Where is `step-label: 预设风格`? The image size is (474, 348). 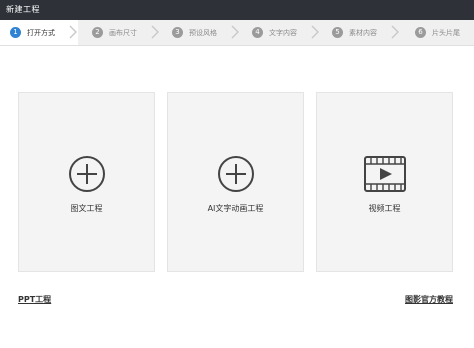 step-label: 预设风格 is located at coordinates (203, 32).